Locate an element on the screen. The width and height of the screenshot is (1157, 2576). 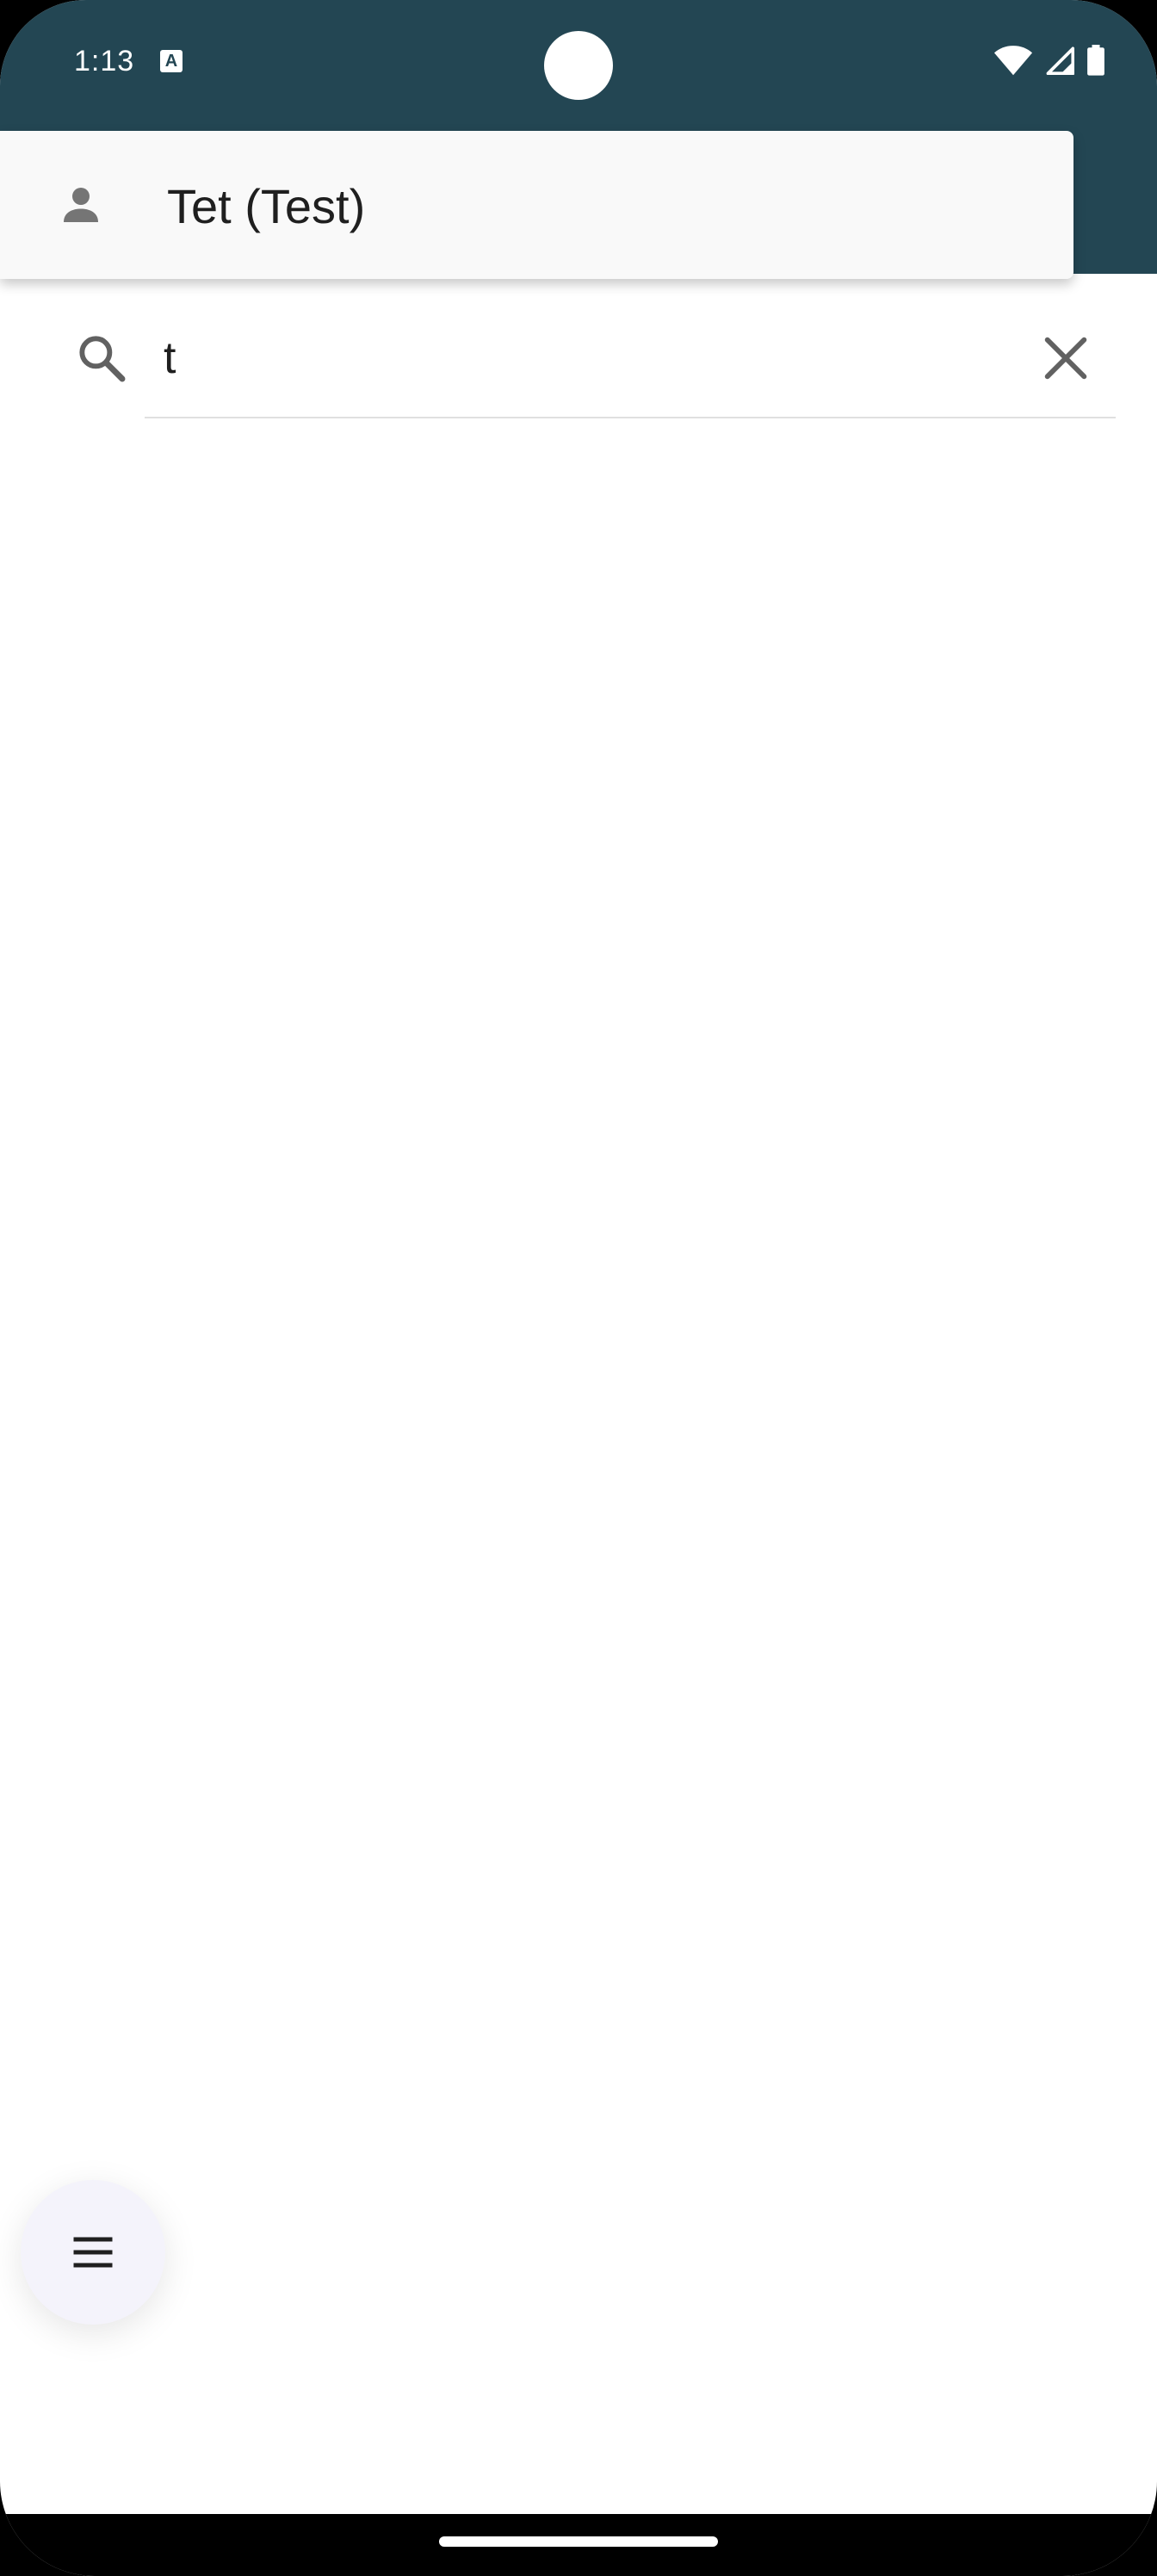
search-bar is located at coordinates (579, 366).